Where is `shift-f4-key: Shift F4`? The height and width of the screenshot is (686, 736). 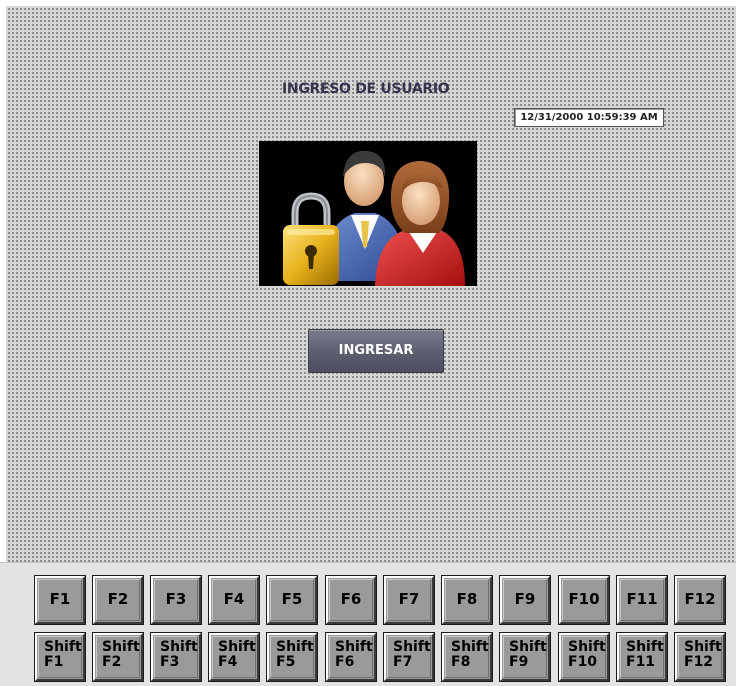 shift-f4-key: Shift F4 is located at coordinates (234, 657).